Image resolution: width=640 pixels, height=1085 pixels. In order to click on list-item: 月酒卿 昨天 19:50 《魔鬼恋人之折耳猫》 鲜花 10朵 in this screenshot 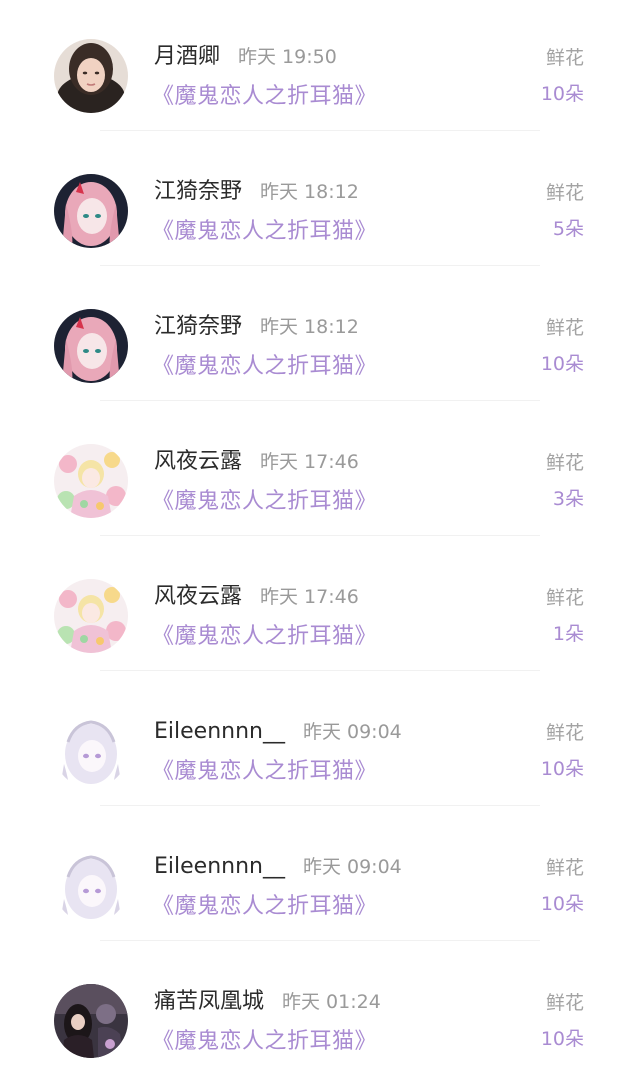, I will do `click(320, 67)`.